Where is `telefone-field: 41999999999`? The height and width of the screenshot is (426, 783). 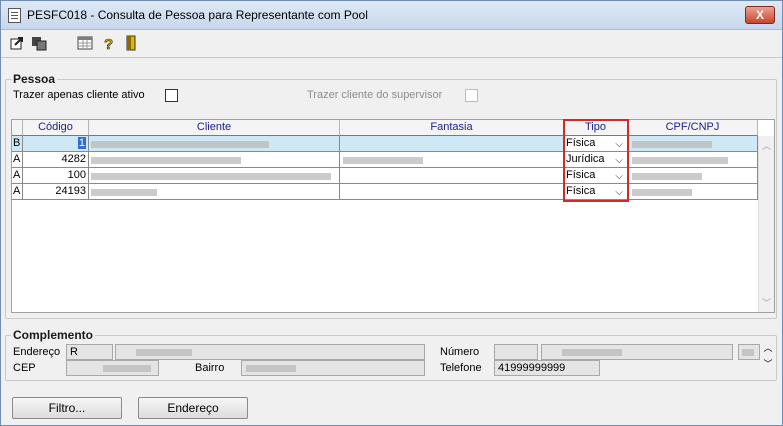 telefone-field: 41999999999 is located at coordinates (547, 368).